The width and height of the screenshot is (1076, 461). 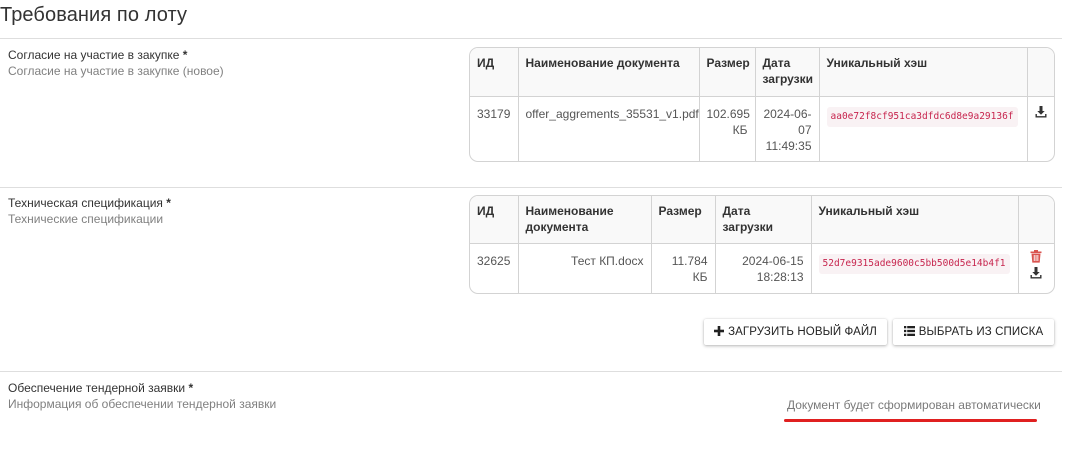 What do you see at coordinates (922, 116) in the screenshot?
I see `cell-hash: aa0e72f8cf951ca3dfdc6d8e9a29136f` at bounding box center [922, 116].